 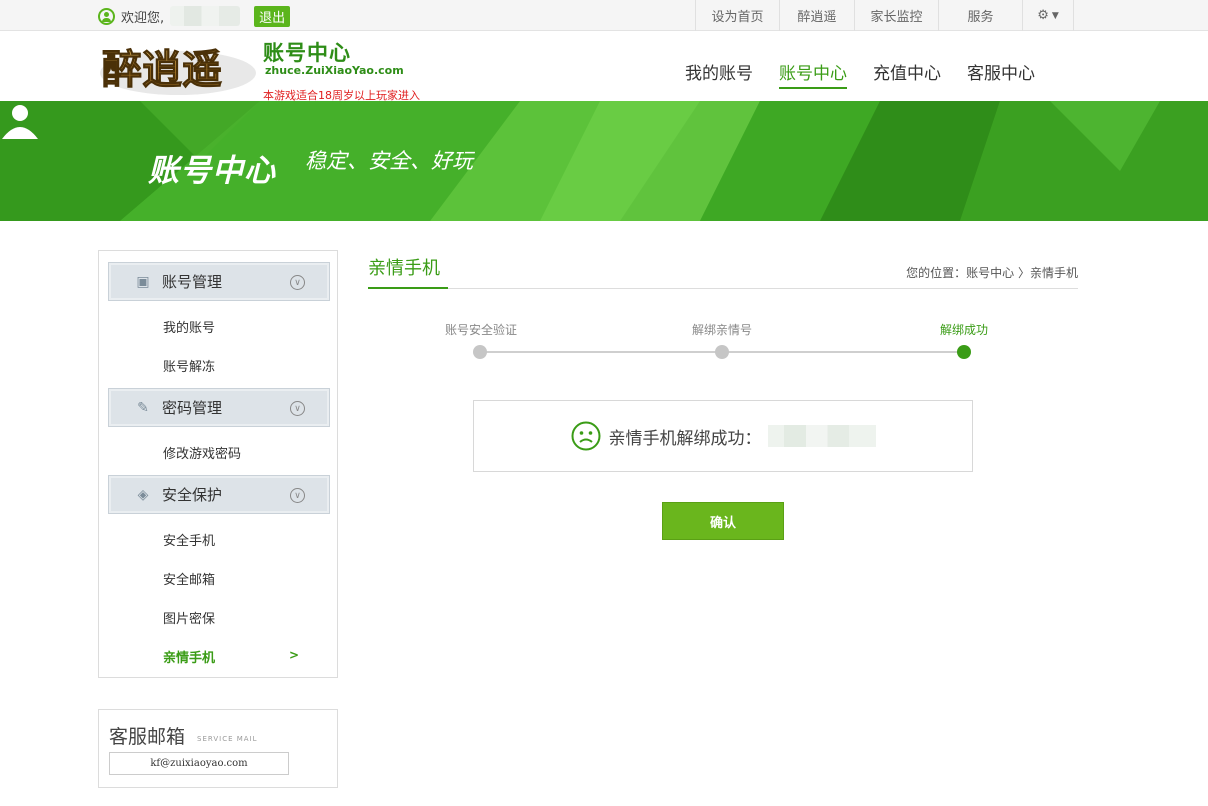 What do you see at coordinates (189, 365) in the screenshot?
I see `sidebar-item-unfreeze: 账号解冻` at bounding box center [189, 365].